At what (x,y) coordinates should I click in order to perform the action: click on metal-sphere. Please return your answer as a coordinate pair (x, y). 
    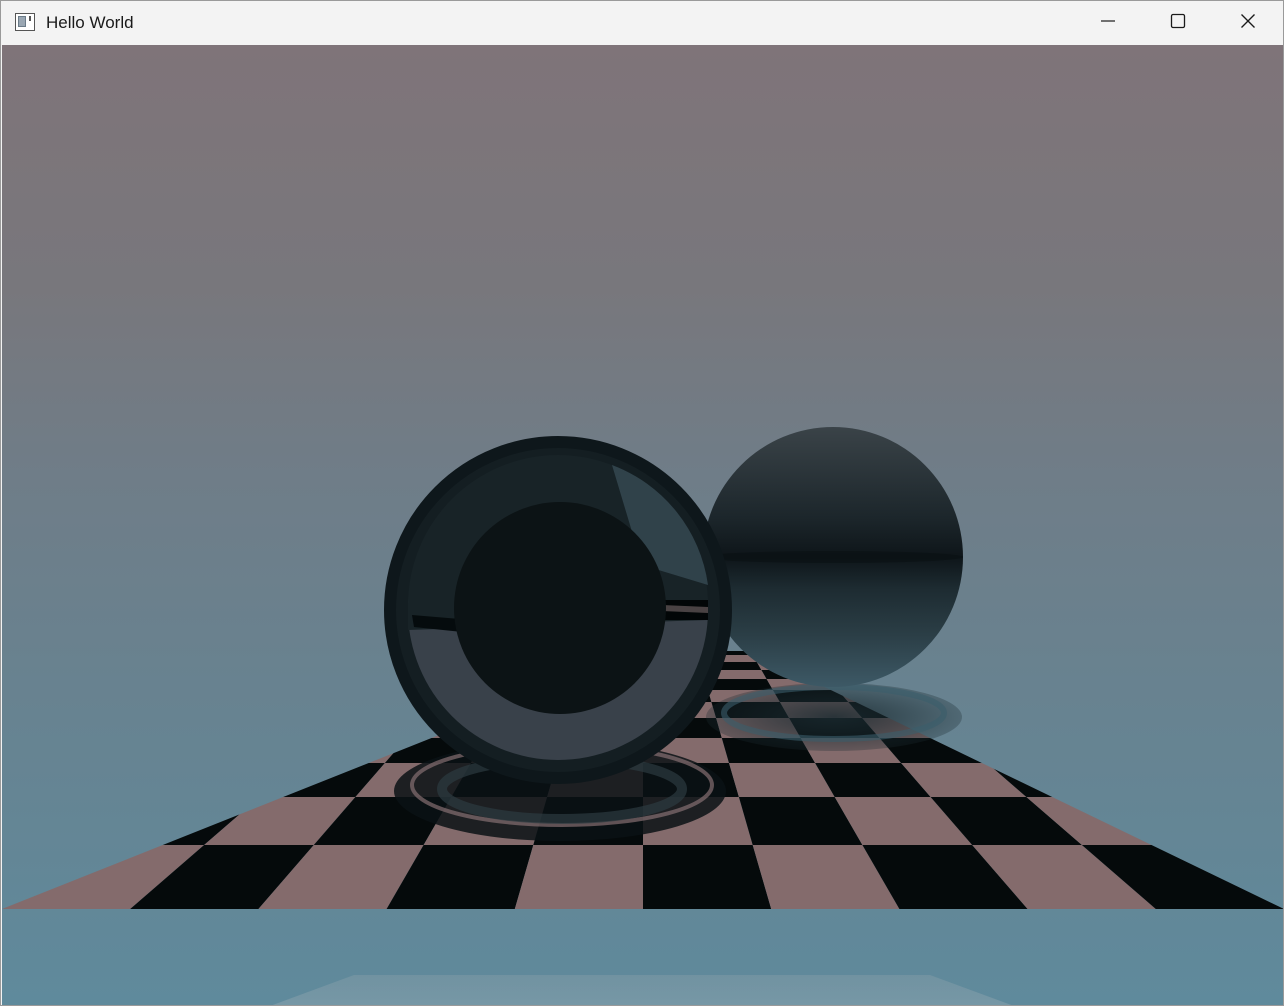
    Looking at the image, I should click on (833, 557).